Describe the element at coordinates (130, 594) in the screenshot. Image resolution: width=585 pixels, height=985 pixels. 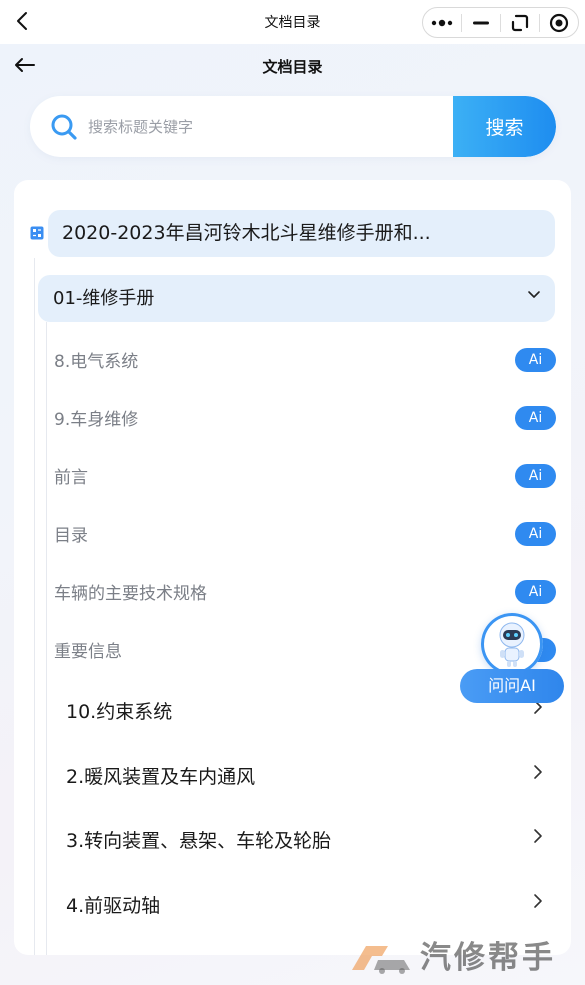
I see `item-label: 车辆的主要技术规格` at that location.